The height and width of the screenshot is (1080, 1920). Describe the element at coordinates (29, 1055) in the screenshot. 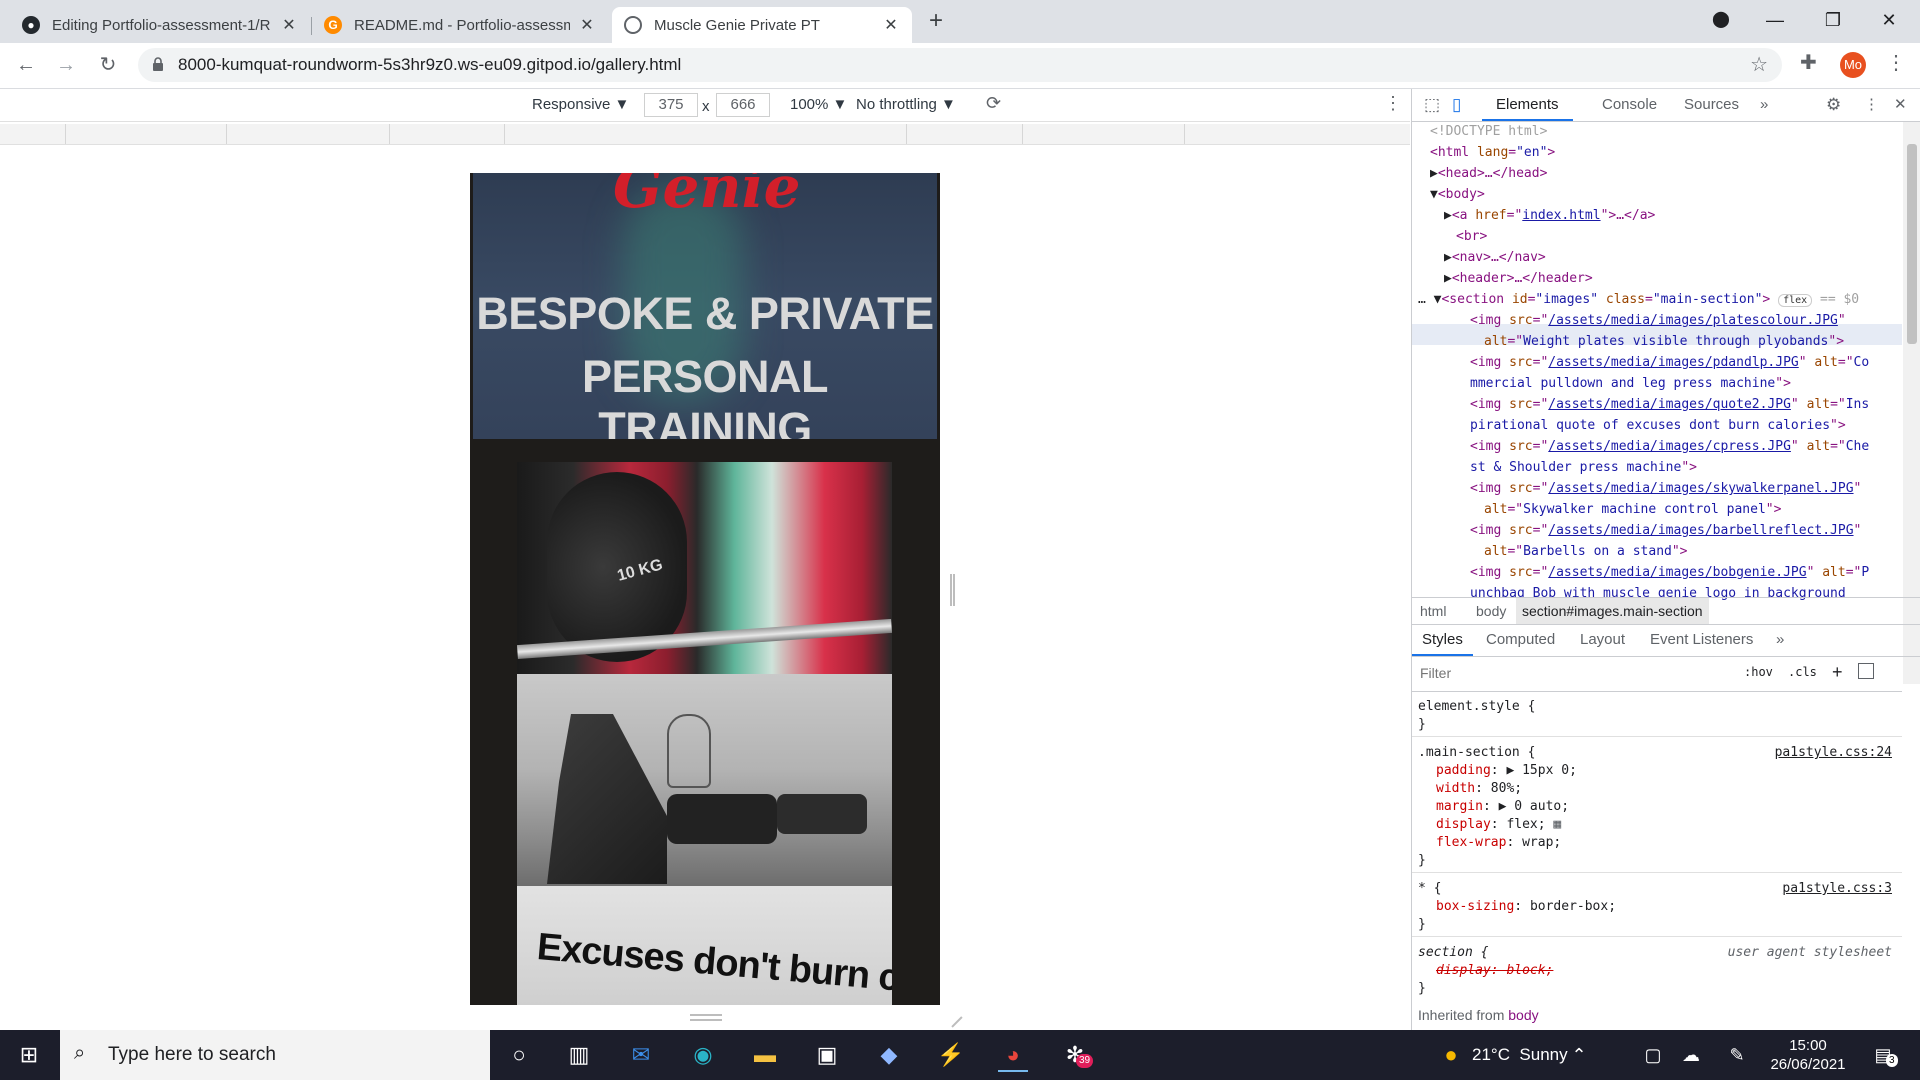

I see `windows-start-icon: ⊞` at that location.